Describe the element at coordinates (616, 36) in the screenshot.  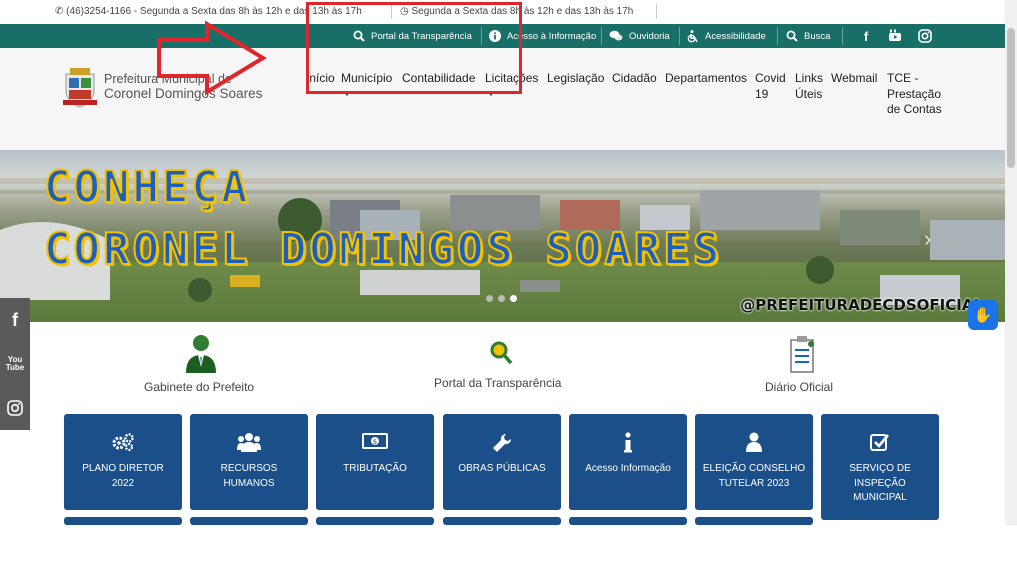
I see `chat-icon` at that location.